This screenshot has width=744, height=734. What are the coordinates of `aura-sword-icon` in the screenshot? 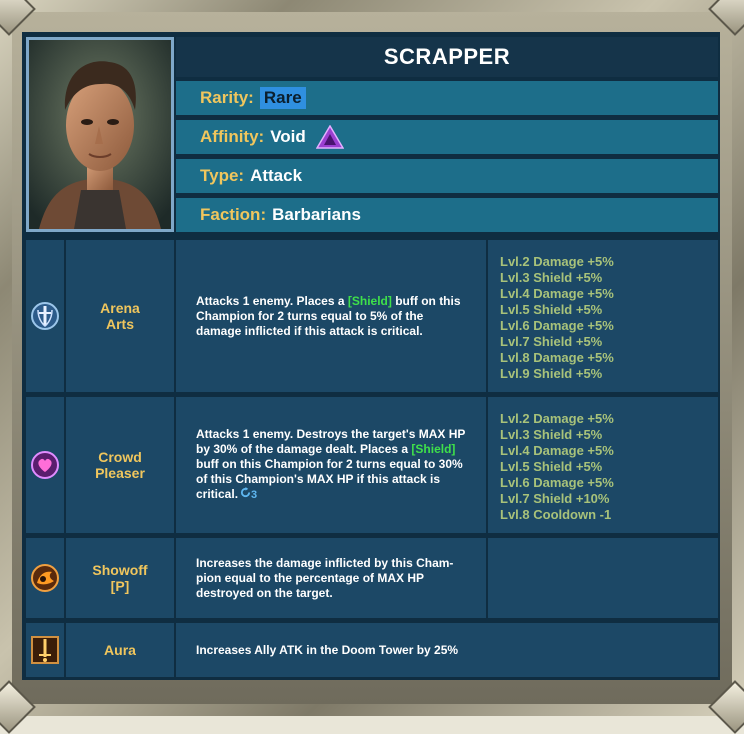 It's located at (45, 650).